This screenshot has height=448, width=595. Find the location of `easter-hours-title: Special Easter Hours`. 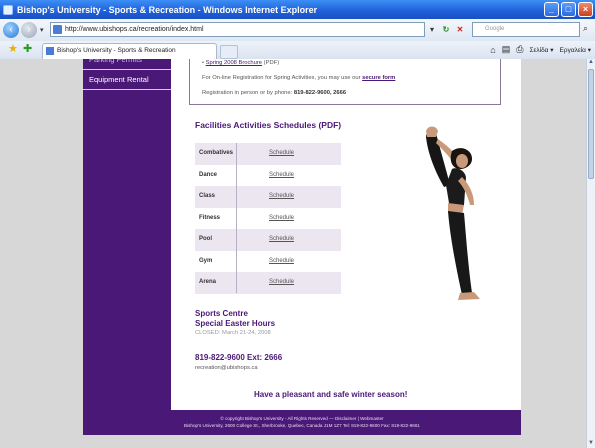

easter-hours-title: Special Easter Hours is located at coordinates (235, 323).